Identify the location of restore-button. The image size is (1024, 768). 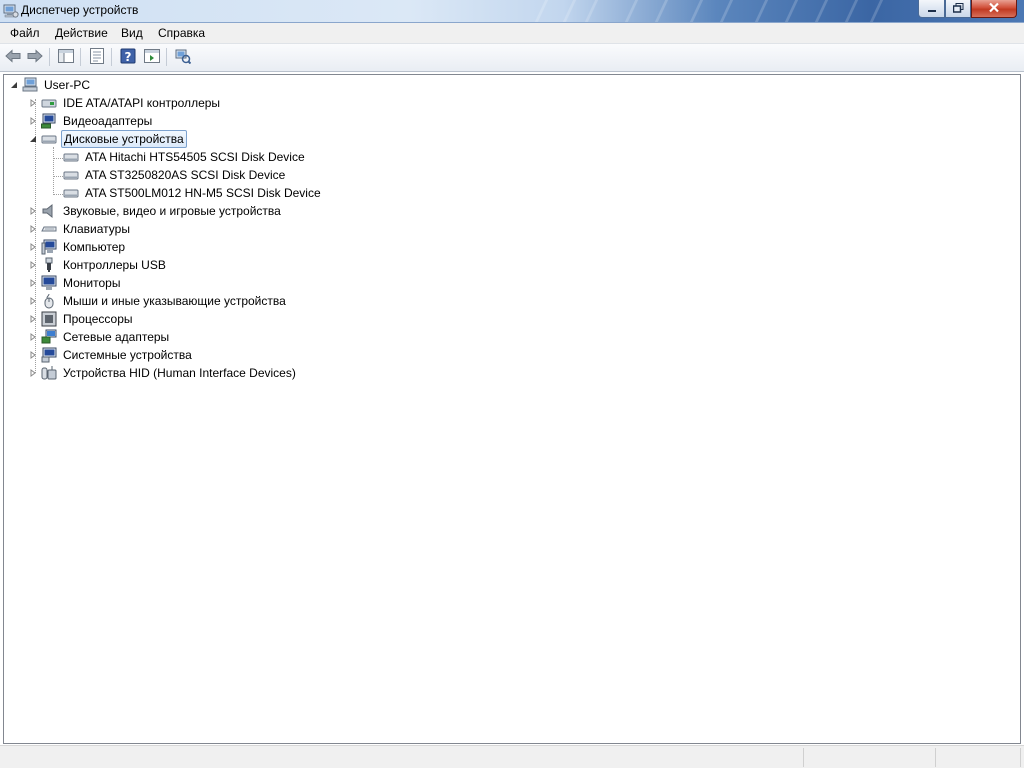
(958, 9).